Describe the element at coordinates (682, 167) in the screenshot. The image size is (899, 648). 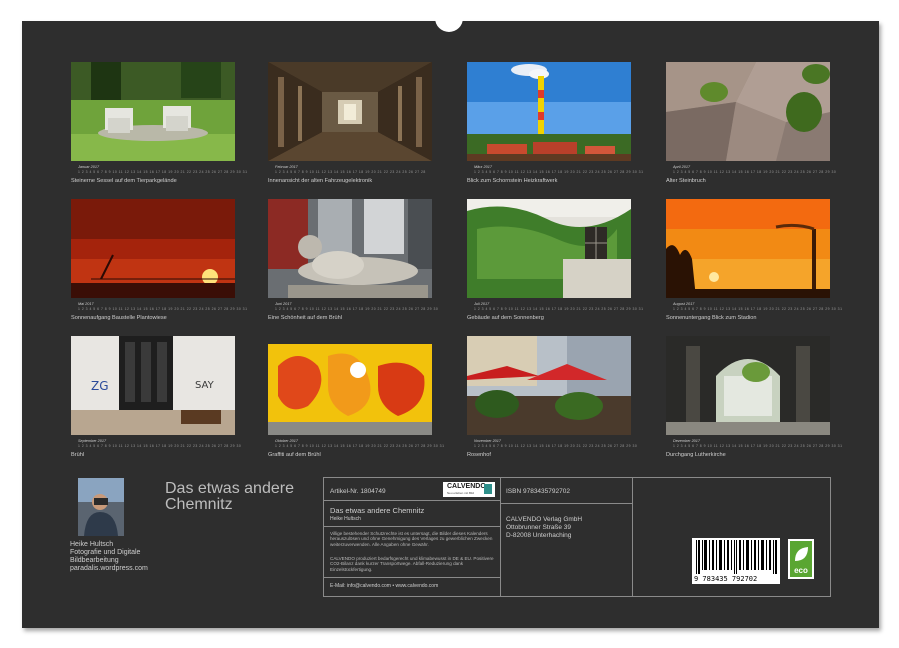
I see `month-label: April 2017` at that location.